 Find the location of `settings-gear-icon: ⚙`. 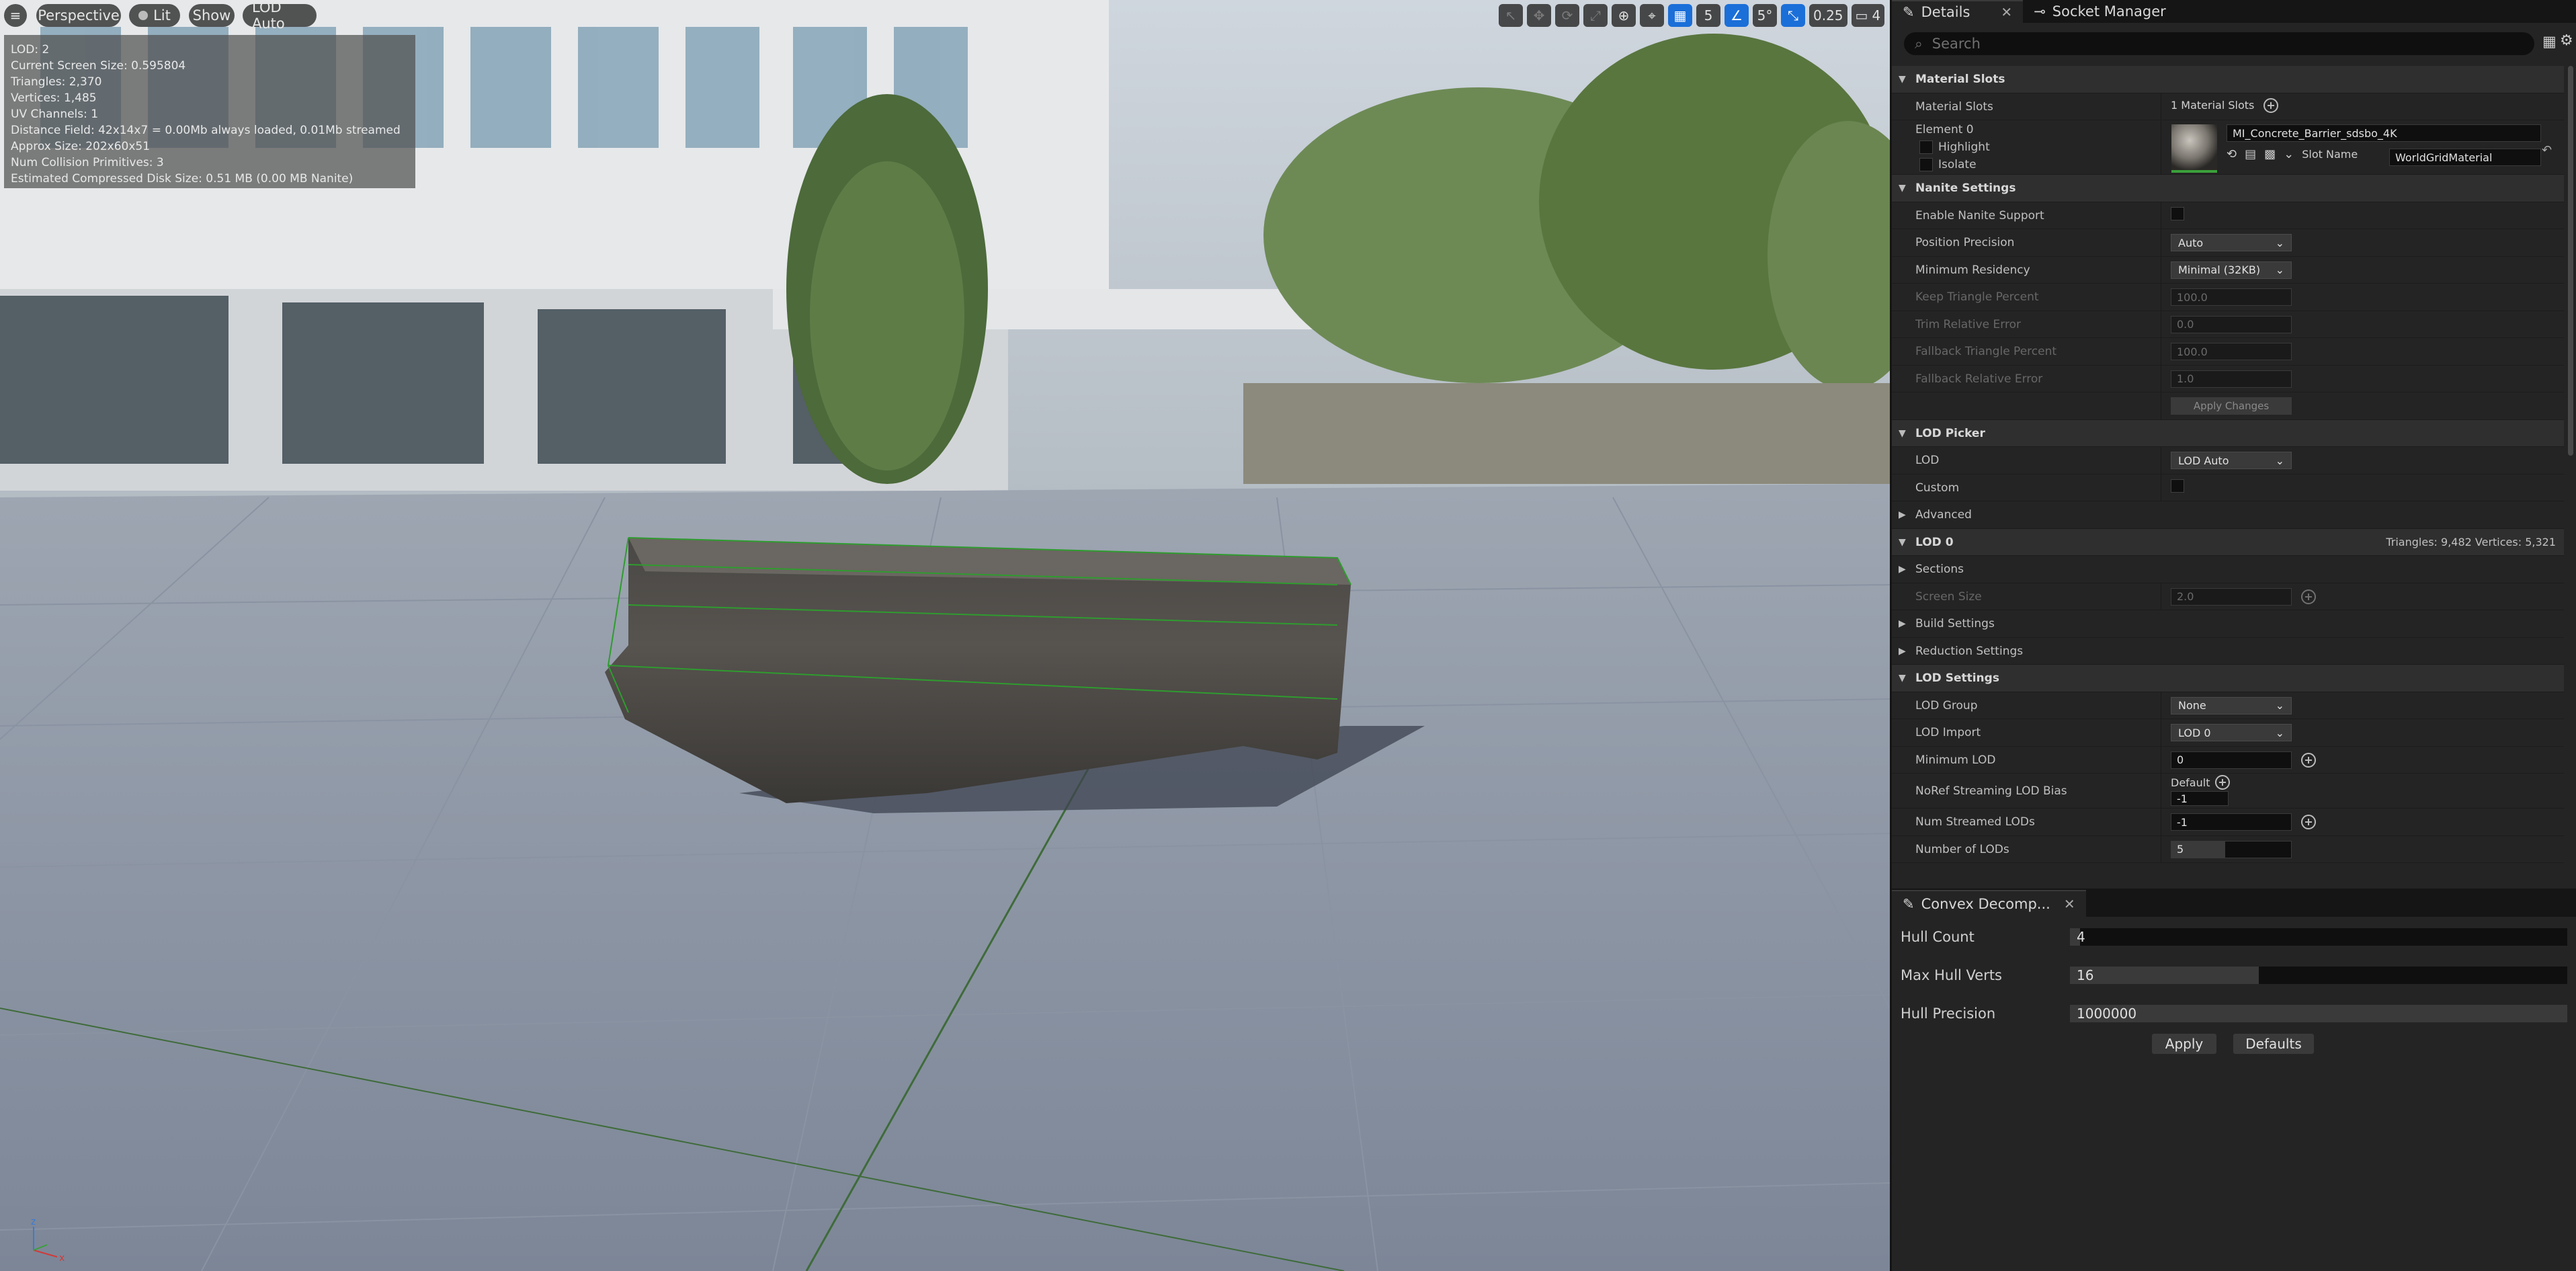

settings-gear-icon: ⚙ is located at coordinates (2566, 40).